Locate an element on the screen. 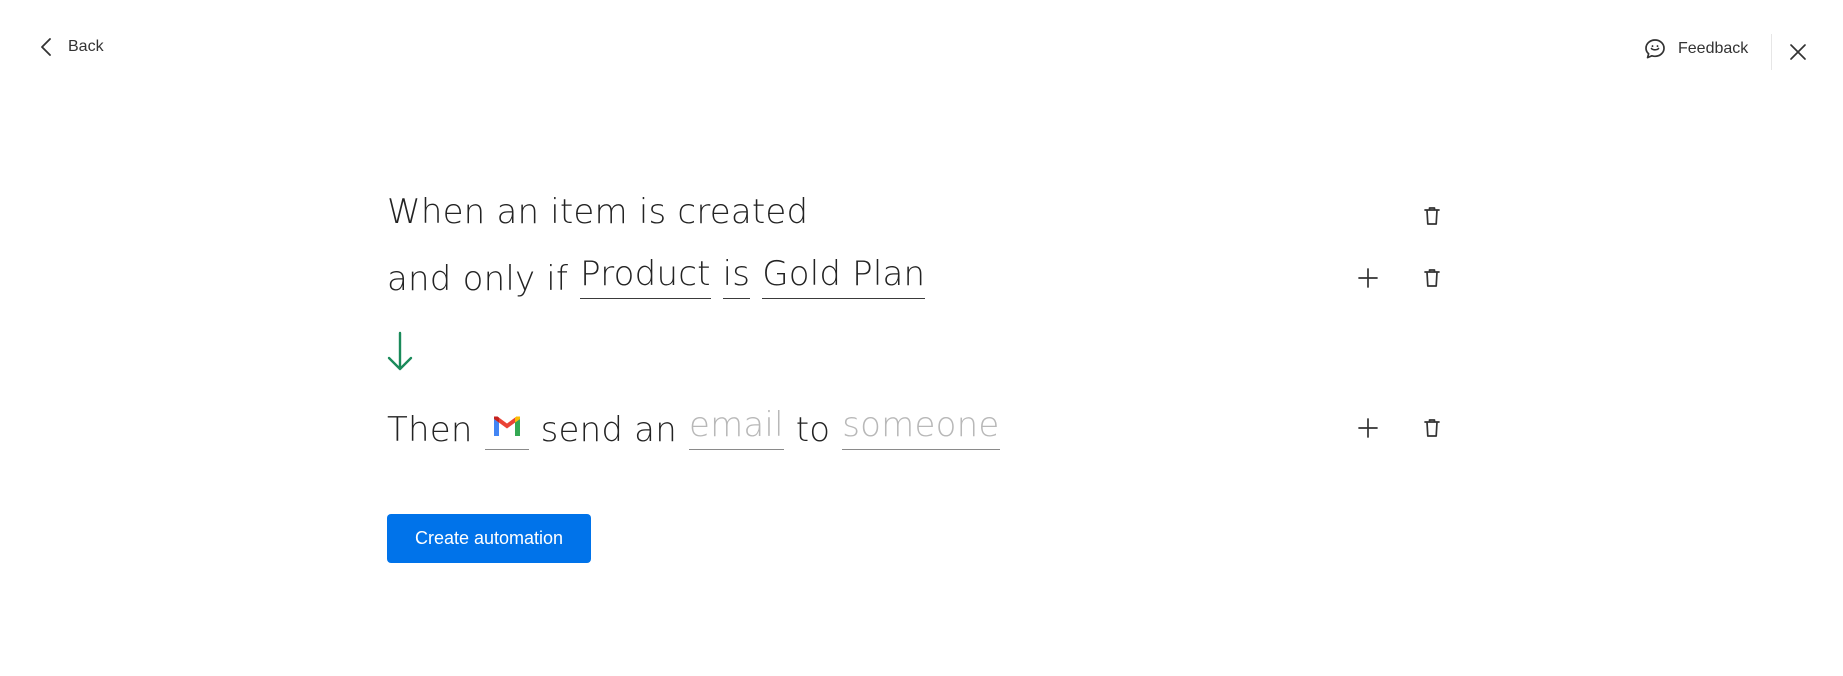 The width and height of the screenshot is (1843, 676). trigger-sentence: When an item is created is located at coordinates (603, 212).